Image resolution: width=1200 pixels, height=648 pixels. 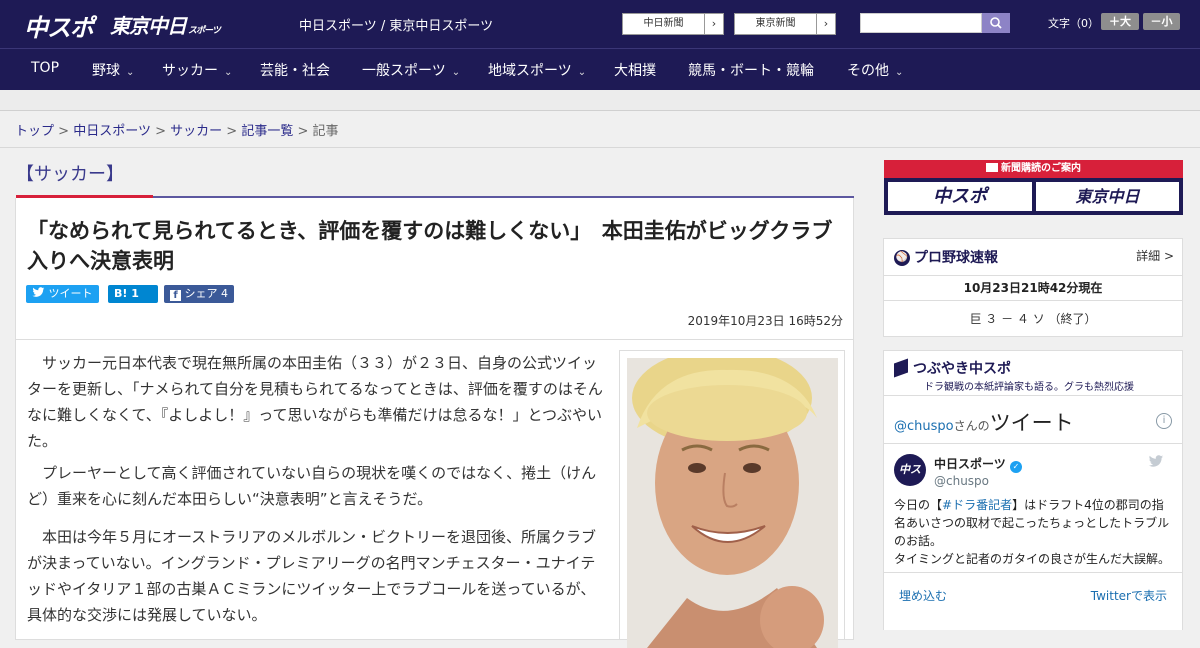 I want to click on subscription-title-text: 新聞購読のご案内, so click(x=1041, y=168).